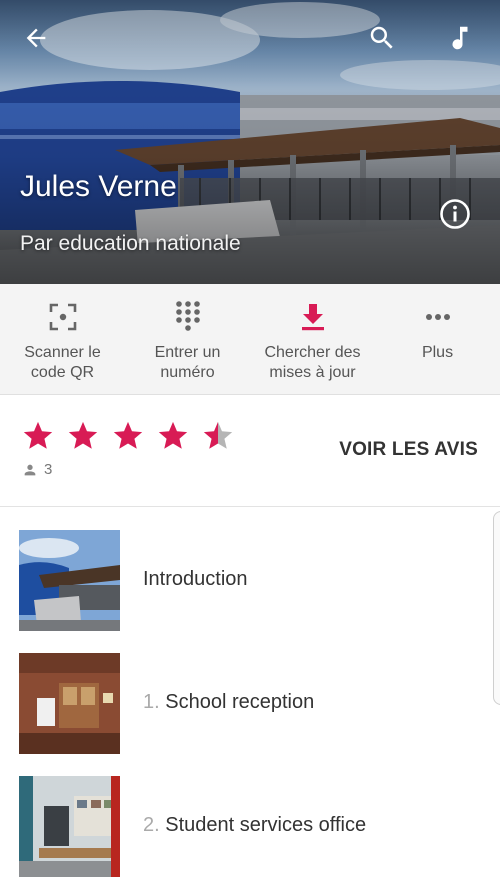 The image size is (500, 884). What do you see at coordinates (63, 317) in the screenshot?
I see `qr-scan-icon` at bounding box center [63, 317].